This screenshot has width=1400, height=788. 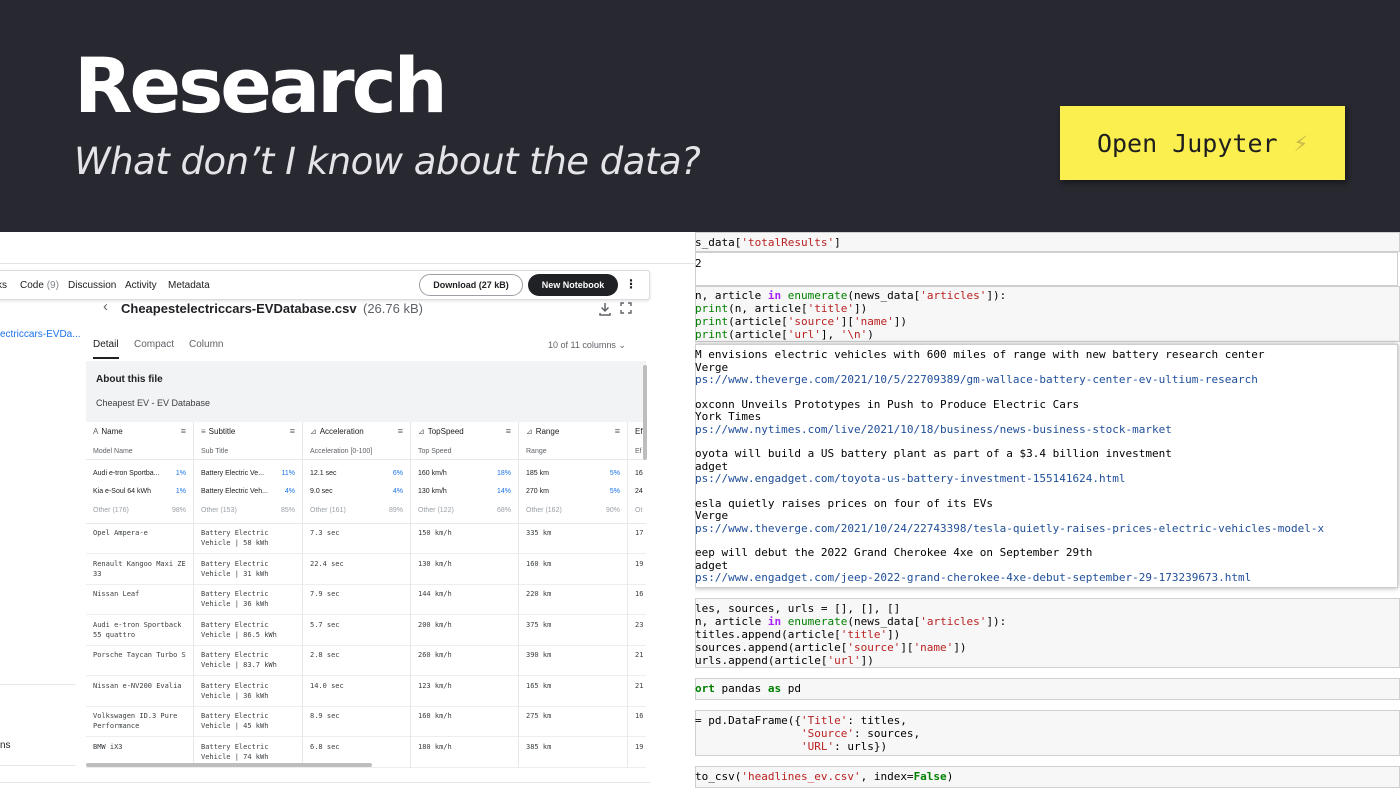 What do you see at coordinates (239, 308) in the screenshot?
I see `file-name: Cheapestelectriccars-EVDatabase.csv` at bounding box center [239, 308].